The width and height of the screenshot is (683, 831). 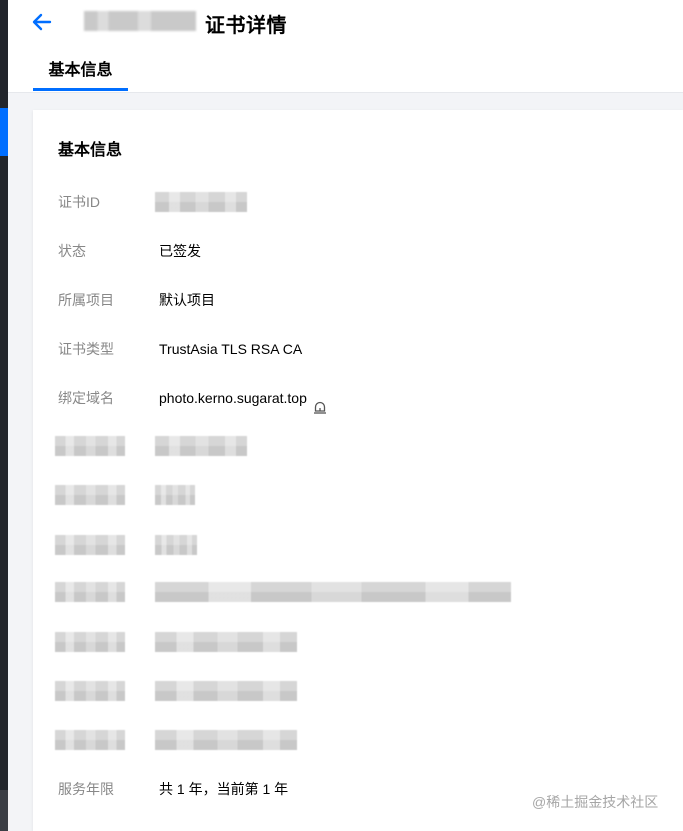 What do you see at coordinates (345, 46) in the screenshot?
I see `page-header: 证书详情 基本信息` at bounding box center [345, 46].